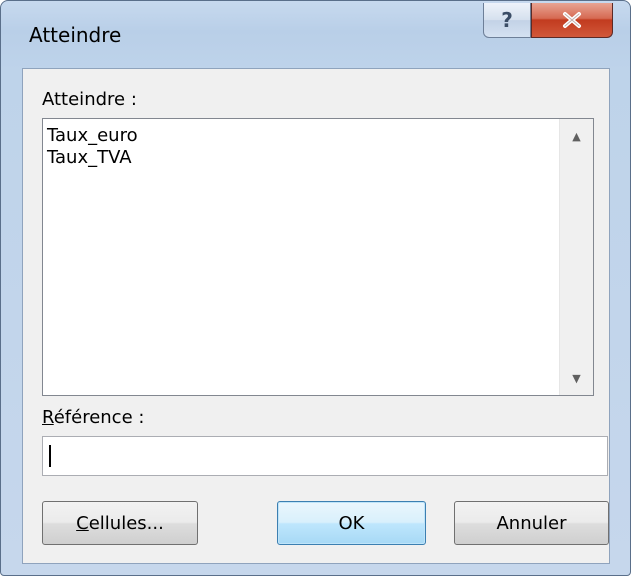 This screenshot has height=576, width=631. I want to click on reference-mnemonic: R, so click(48, 417).